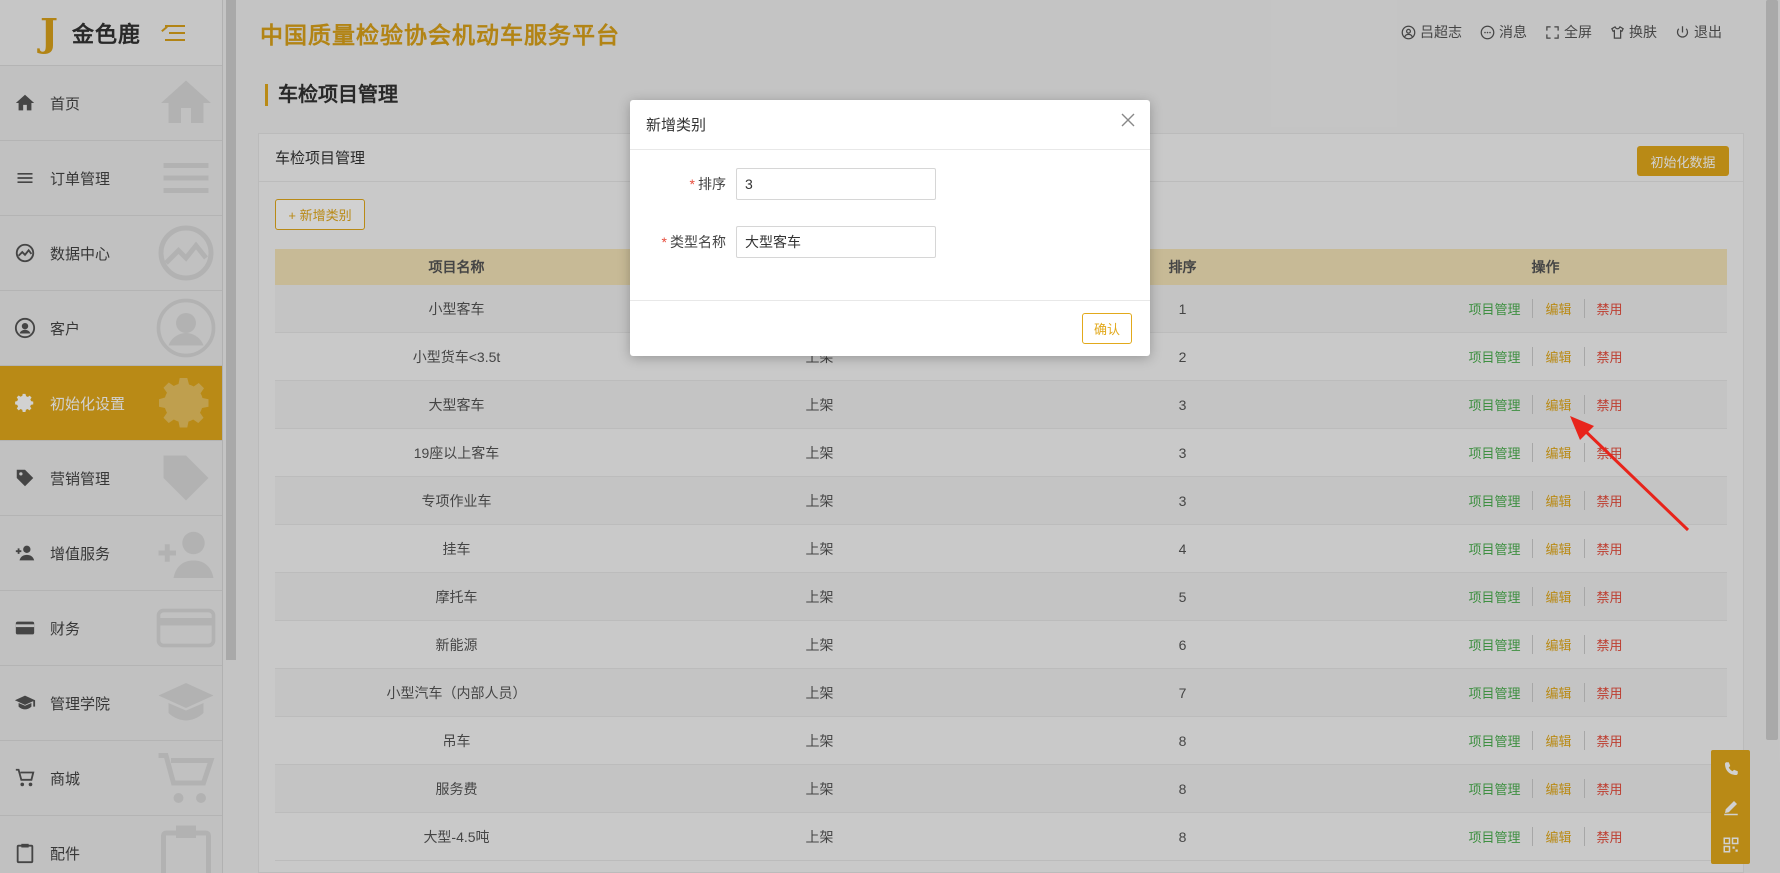 The height and width of the screenshot is (873, 1780). Describe the element at coordinates (890, 125) in the screenshot. I see `dialog-title: 新增类别` at that location.